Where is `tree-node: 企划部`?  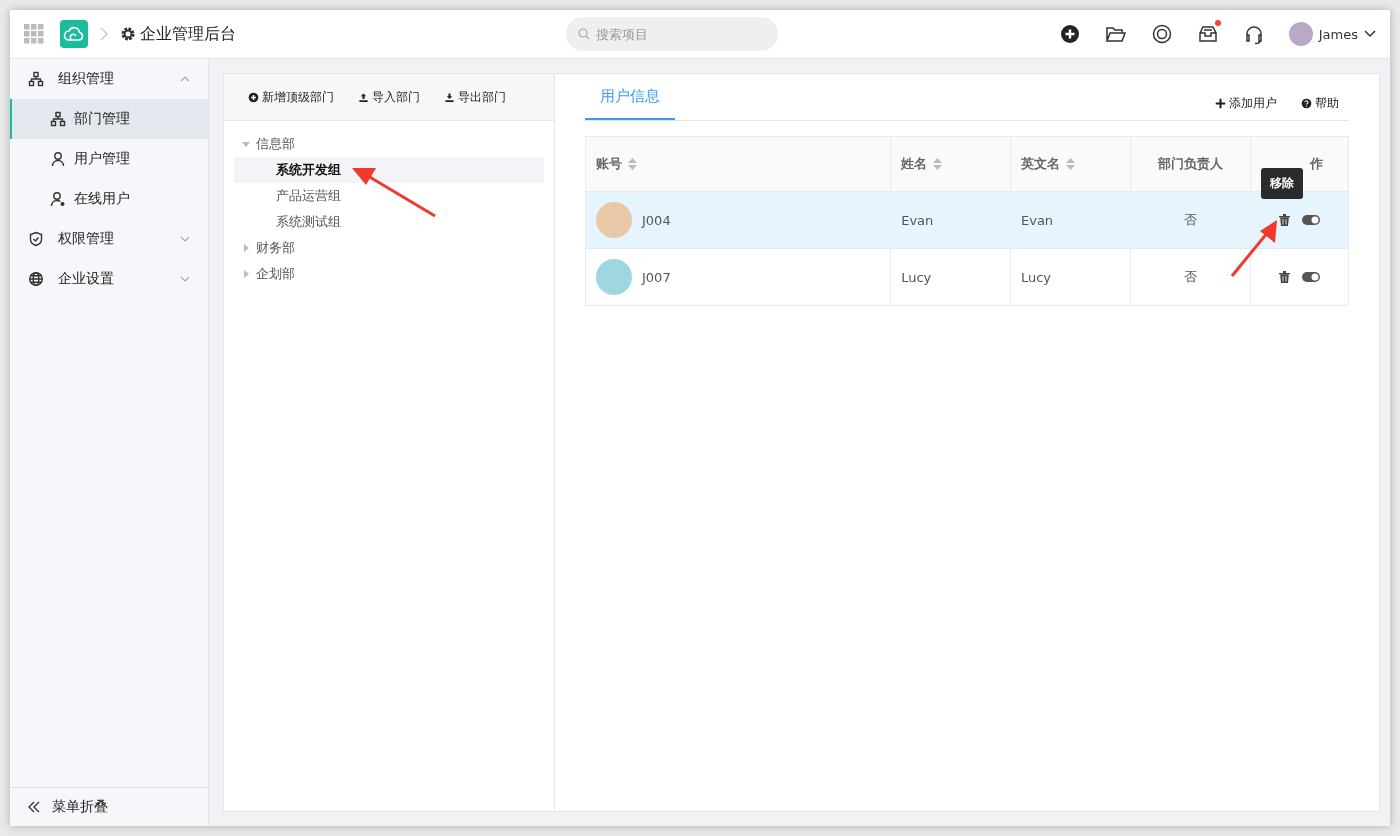
tree-node: 企划部 is located at coordinates (389, 274).